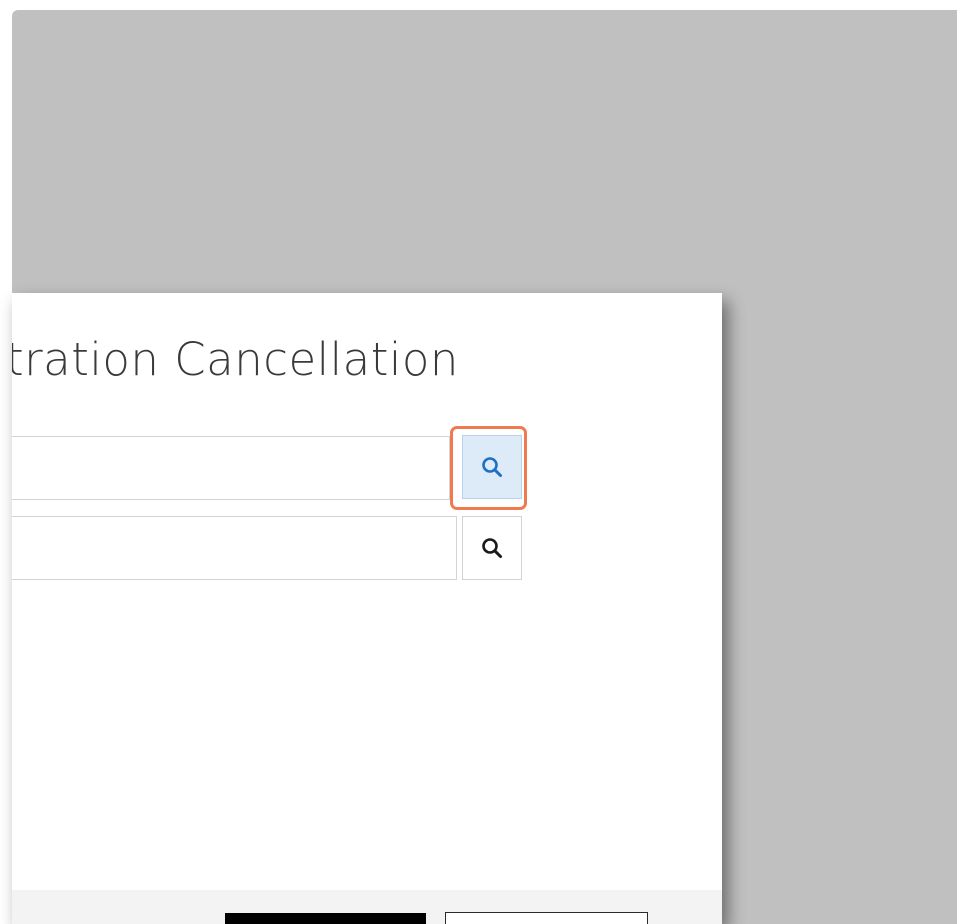  What do you see at coordinates (367, 907) in the screenshot?
I see `dialog-footer` at bounding box center [367, 907].